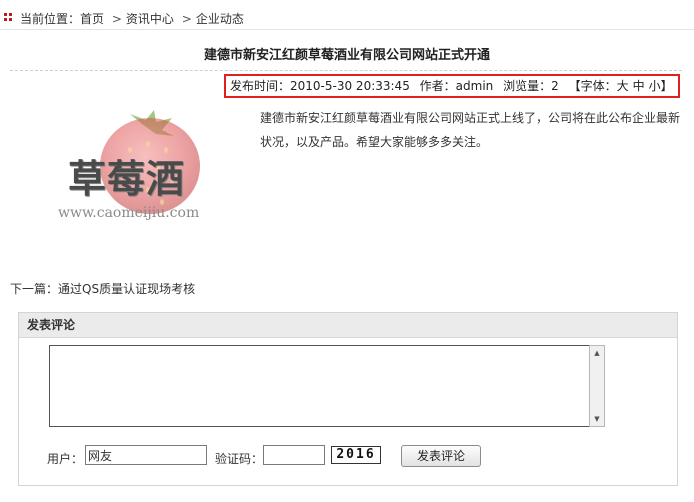 Image resolution: width=694 pixels, height=502 pixels. What do you see at coordinates (319, 386) in the screenshot?
I see `comment-textarea` at bounding box center [319, 386].